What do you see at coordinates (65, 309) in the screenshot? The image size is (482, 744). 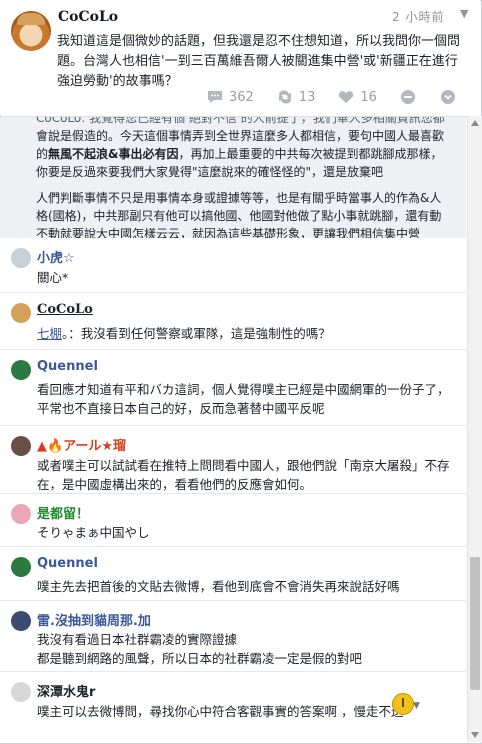 I see `comment-author: CoCoLo` at bounding box center [65, 309].